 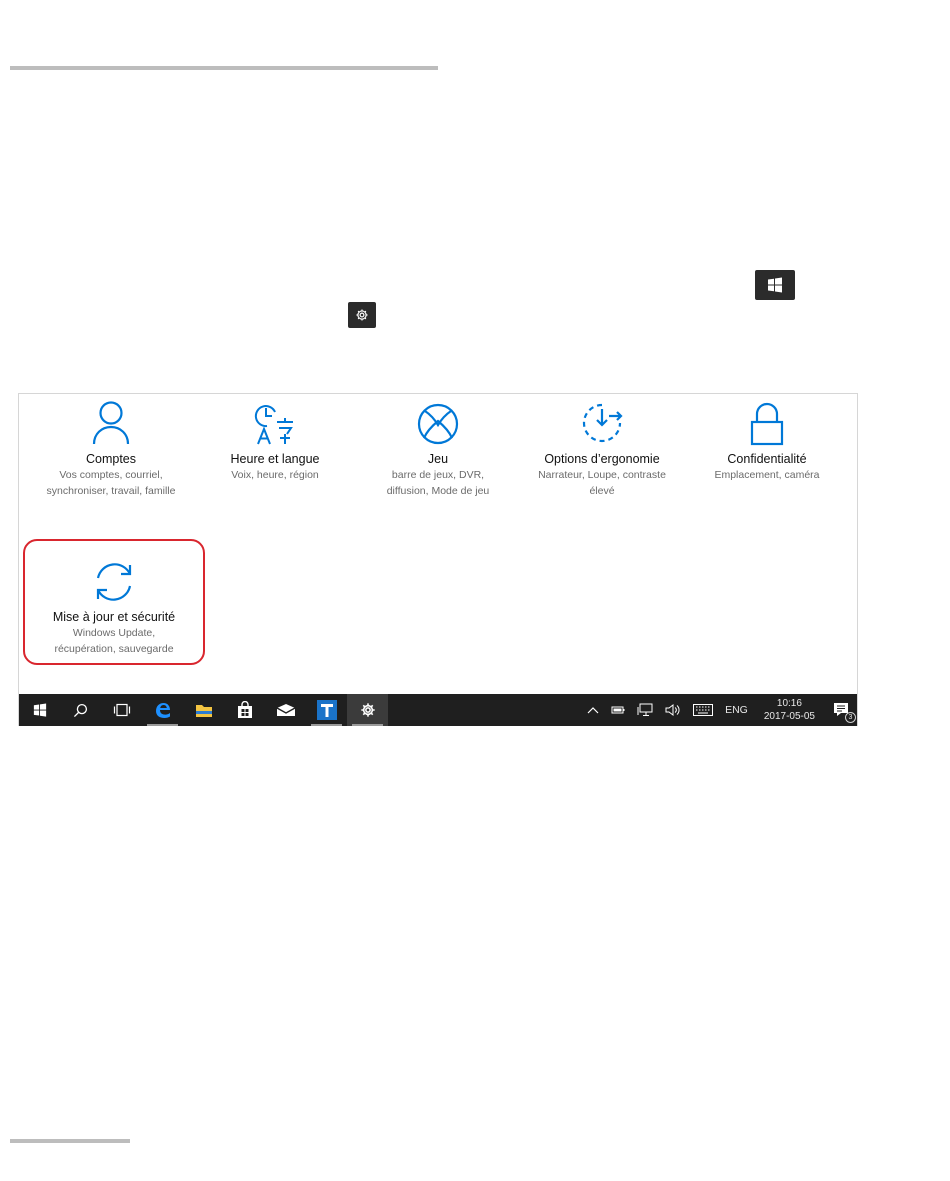 I want to click on settings-gear-icon, so click(x=367, y=710).